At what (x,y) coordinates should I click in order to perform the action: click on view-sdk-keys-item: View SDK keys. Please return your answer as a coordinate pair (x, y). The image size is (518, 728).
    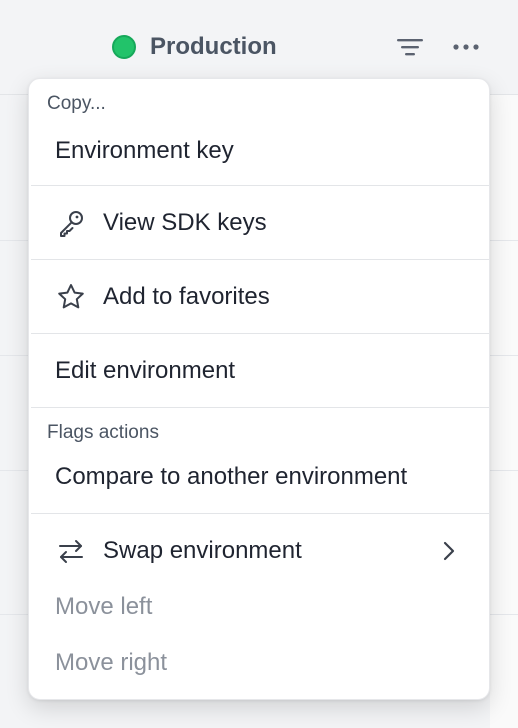
    Looking at the image, I should click on (259, 223).